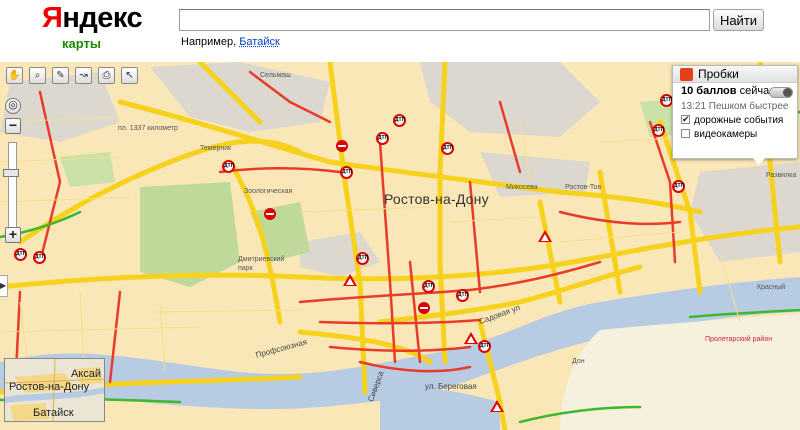  Describe the element at coordinates (771, 287) in the screenshot. I see `map-label: Красный` at that location.